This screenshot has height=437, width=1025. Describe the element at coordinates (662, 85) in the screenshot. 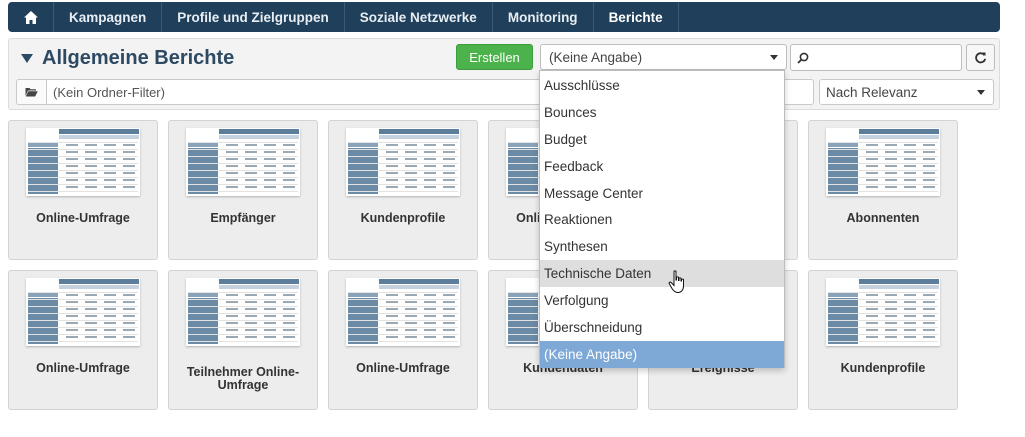

I see `dropdown-option: Ausschlüsse` at that location.